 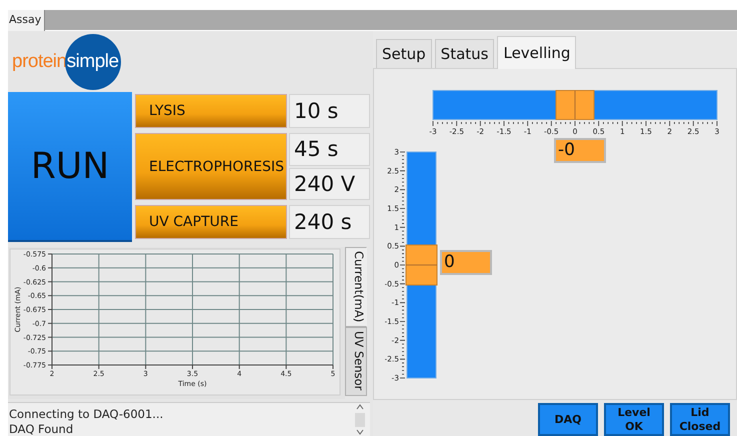 I want to click on scroll-down-icon, so click(x=360, y=432).